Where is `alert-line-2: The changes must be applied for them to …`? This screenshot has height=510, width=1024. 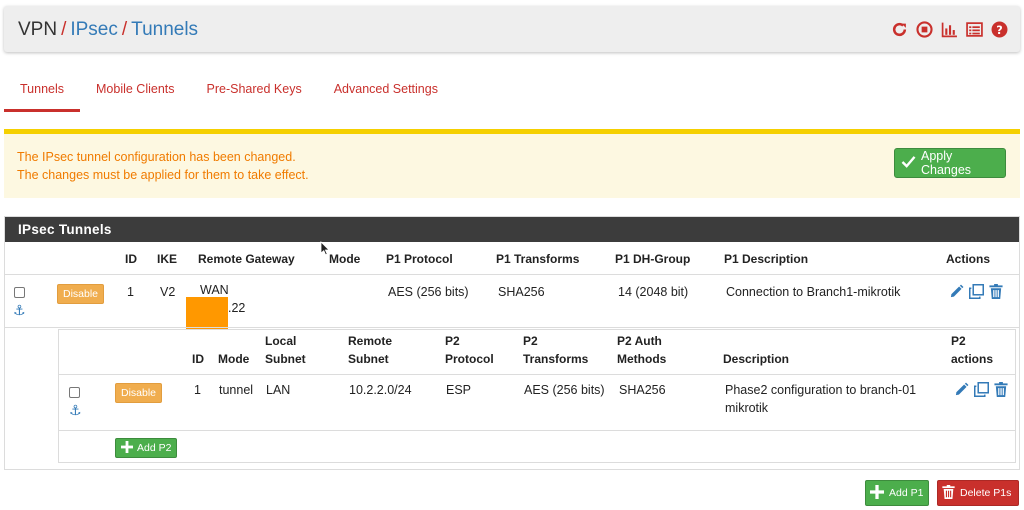
alert-line-2: The changes must be applied for them to … is located at coordinates (163, 175).